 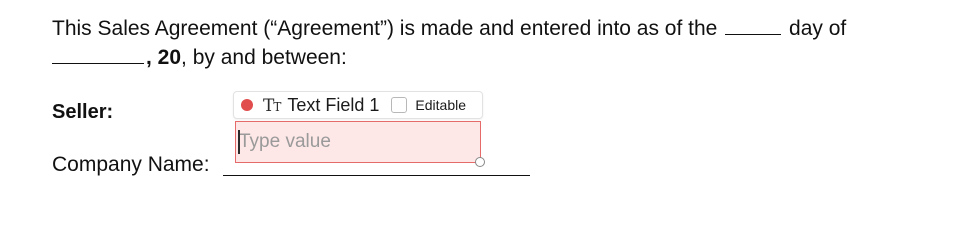 I want to click on year-prefix: 20, so click(x=169, y=57).